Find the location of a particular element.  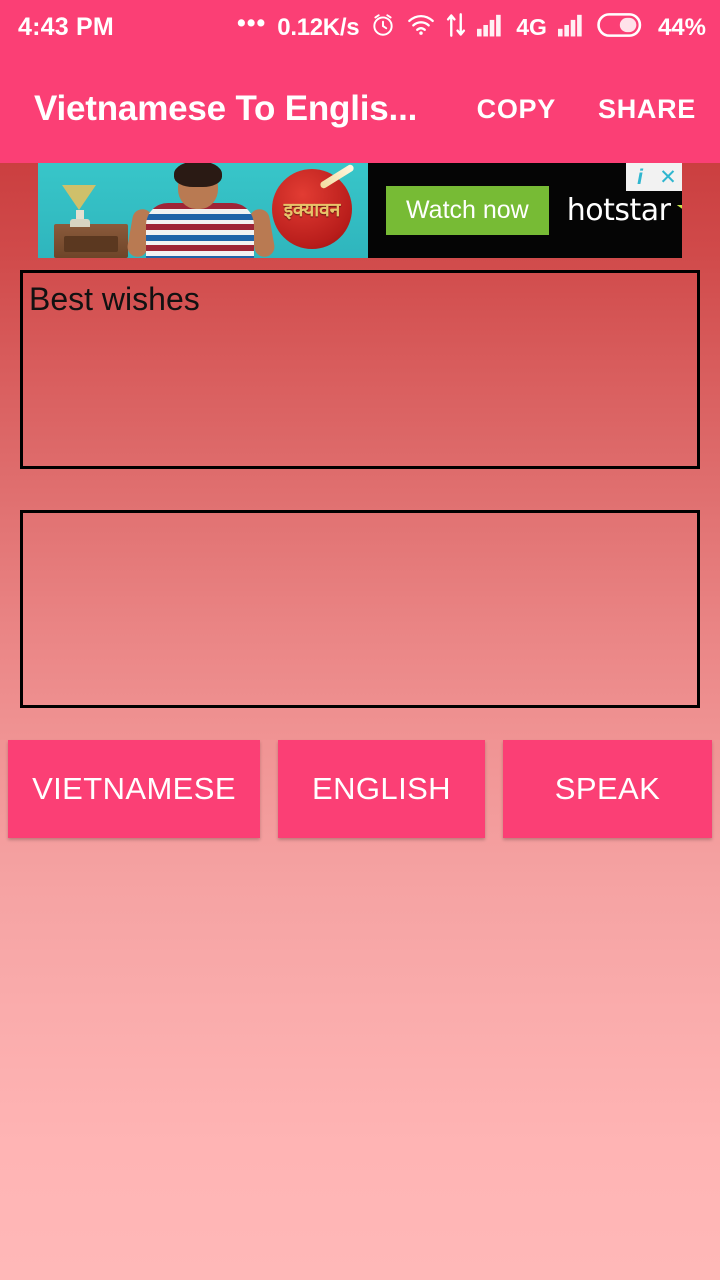

share-button: SHARE is located at coordinates (647, 109).